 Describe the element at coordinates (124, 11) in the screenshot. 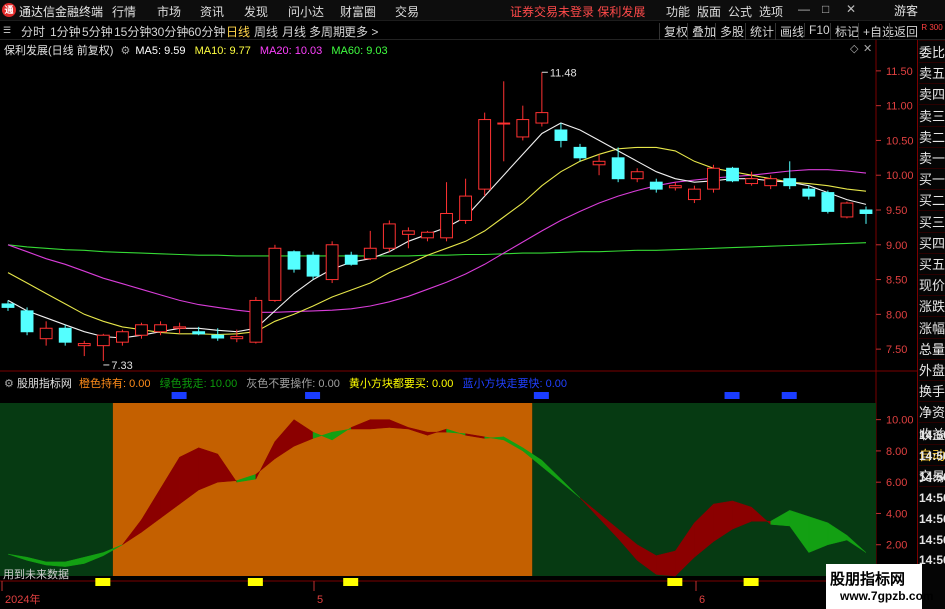

I see `menu-market-quotes: 行情` at that location.